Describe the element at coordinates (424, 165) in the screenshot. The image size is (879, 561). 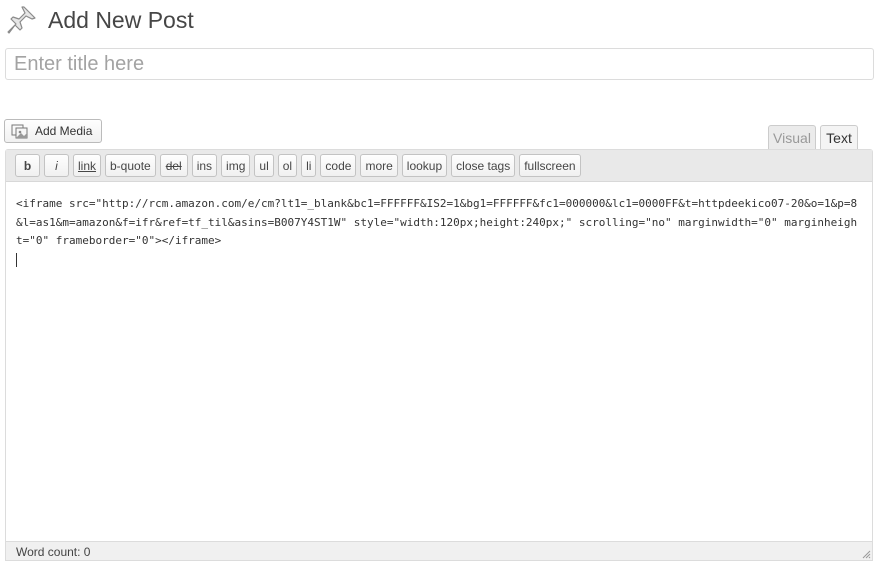
I see `qt-lookup-button: lookup` at that location.